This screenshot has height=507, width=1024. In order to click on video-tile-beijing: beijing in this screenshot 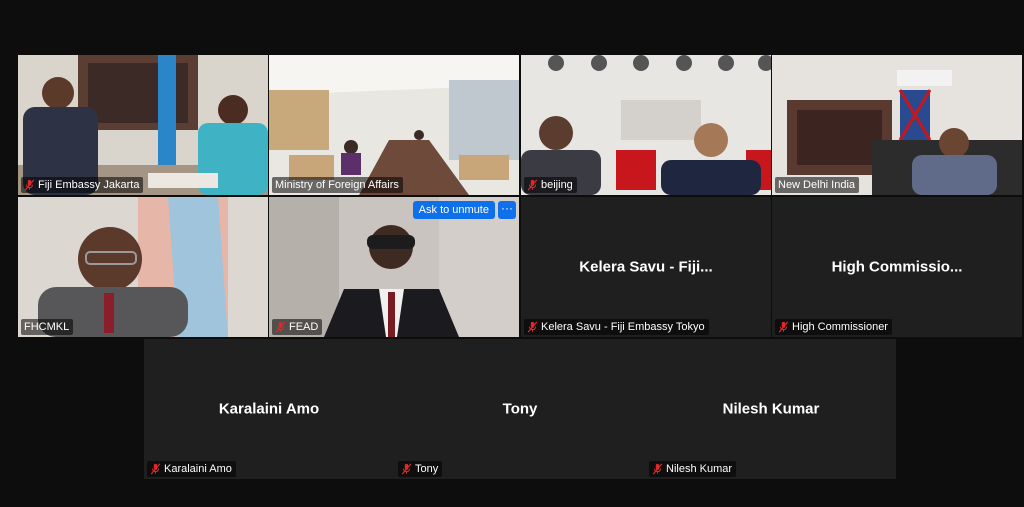, I will do `click(646, 125)`.